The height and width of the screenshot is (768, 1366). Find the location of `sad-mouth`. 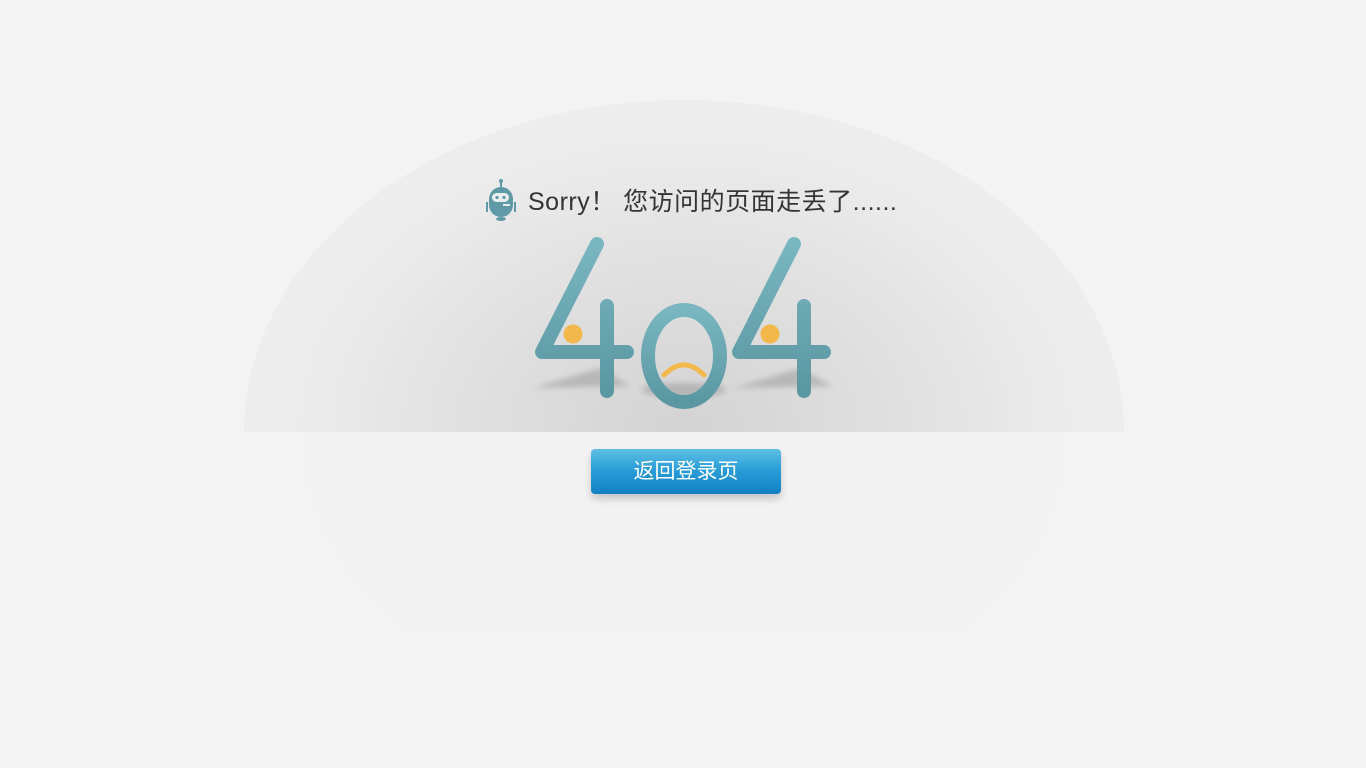

sad-mouth is located at coordinates (684, 370).